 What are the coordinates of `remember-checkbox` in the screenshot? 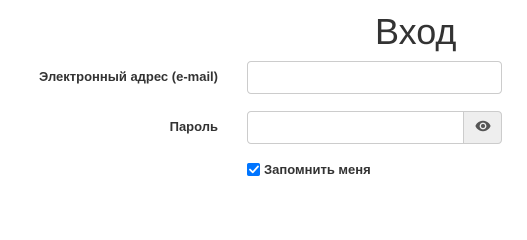 It's located at (253, 169).